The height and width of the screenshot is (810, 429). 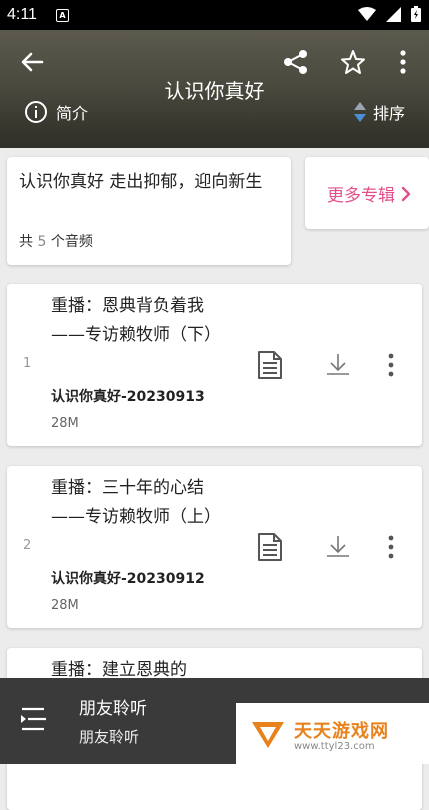 I want to click on episode-title: 重播：恩典背负着我——专访赖牧师（下）, so click(x=136, y=320).